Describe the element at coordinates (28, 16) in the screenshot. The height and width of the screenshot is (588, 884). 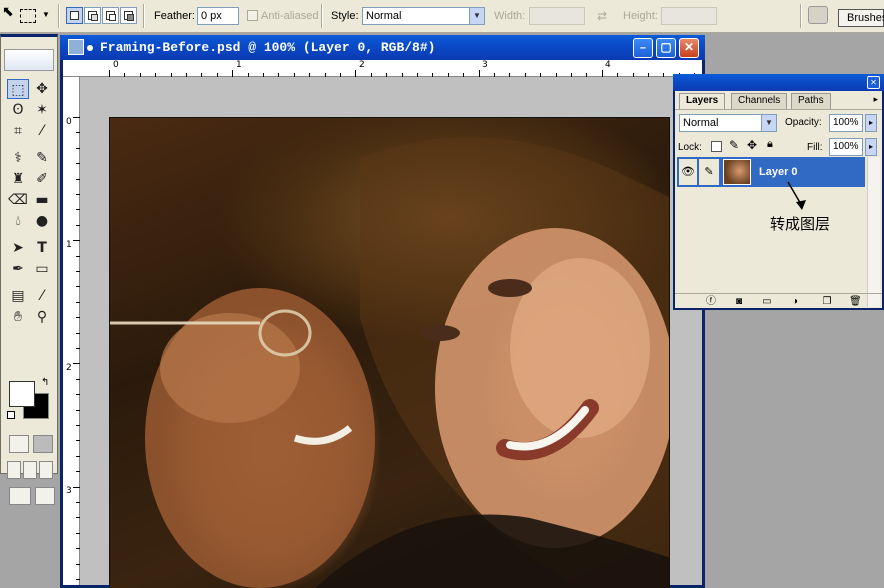
I see `rect-marquee-icon` at that location.